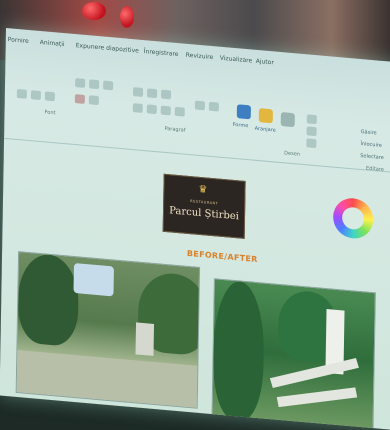  What do you see at coordinates (353, 218) in the screenshot?
I see `color-wheel-icon` at bounding box center [353, 218].